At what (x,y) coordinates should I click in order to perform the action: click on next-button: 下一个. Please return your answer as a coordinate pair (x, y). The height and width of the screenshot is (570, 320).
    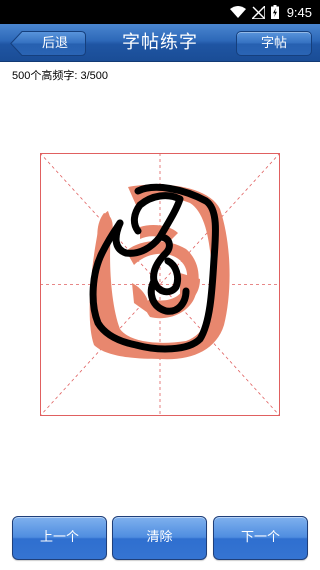
    Looking at the image, I should click on (260, 538).